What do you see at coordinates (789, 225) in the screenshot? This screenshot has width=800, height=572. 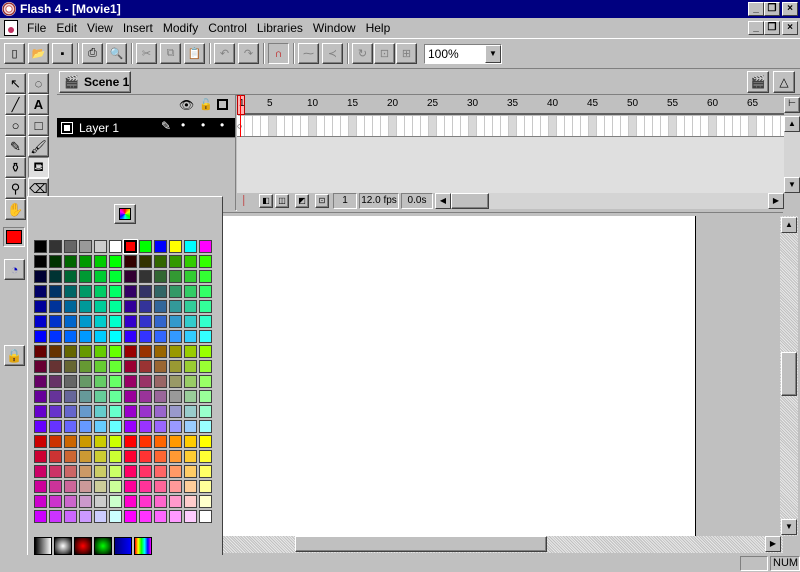 I see `scroll-up-icon: ▲` at bounding box center [789, 225].